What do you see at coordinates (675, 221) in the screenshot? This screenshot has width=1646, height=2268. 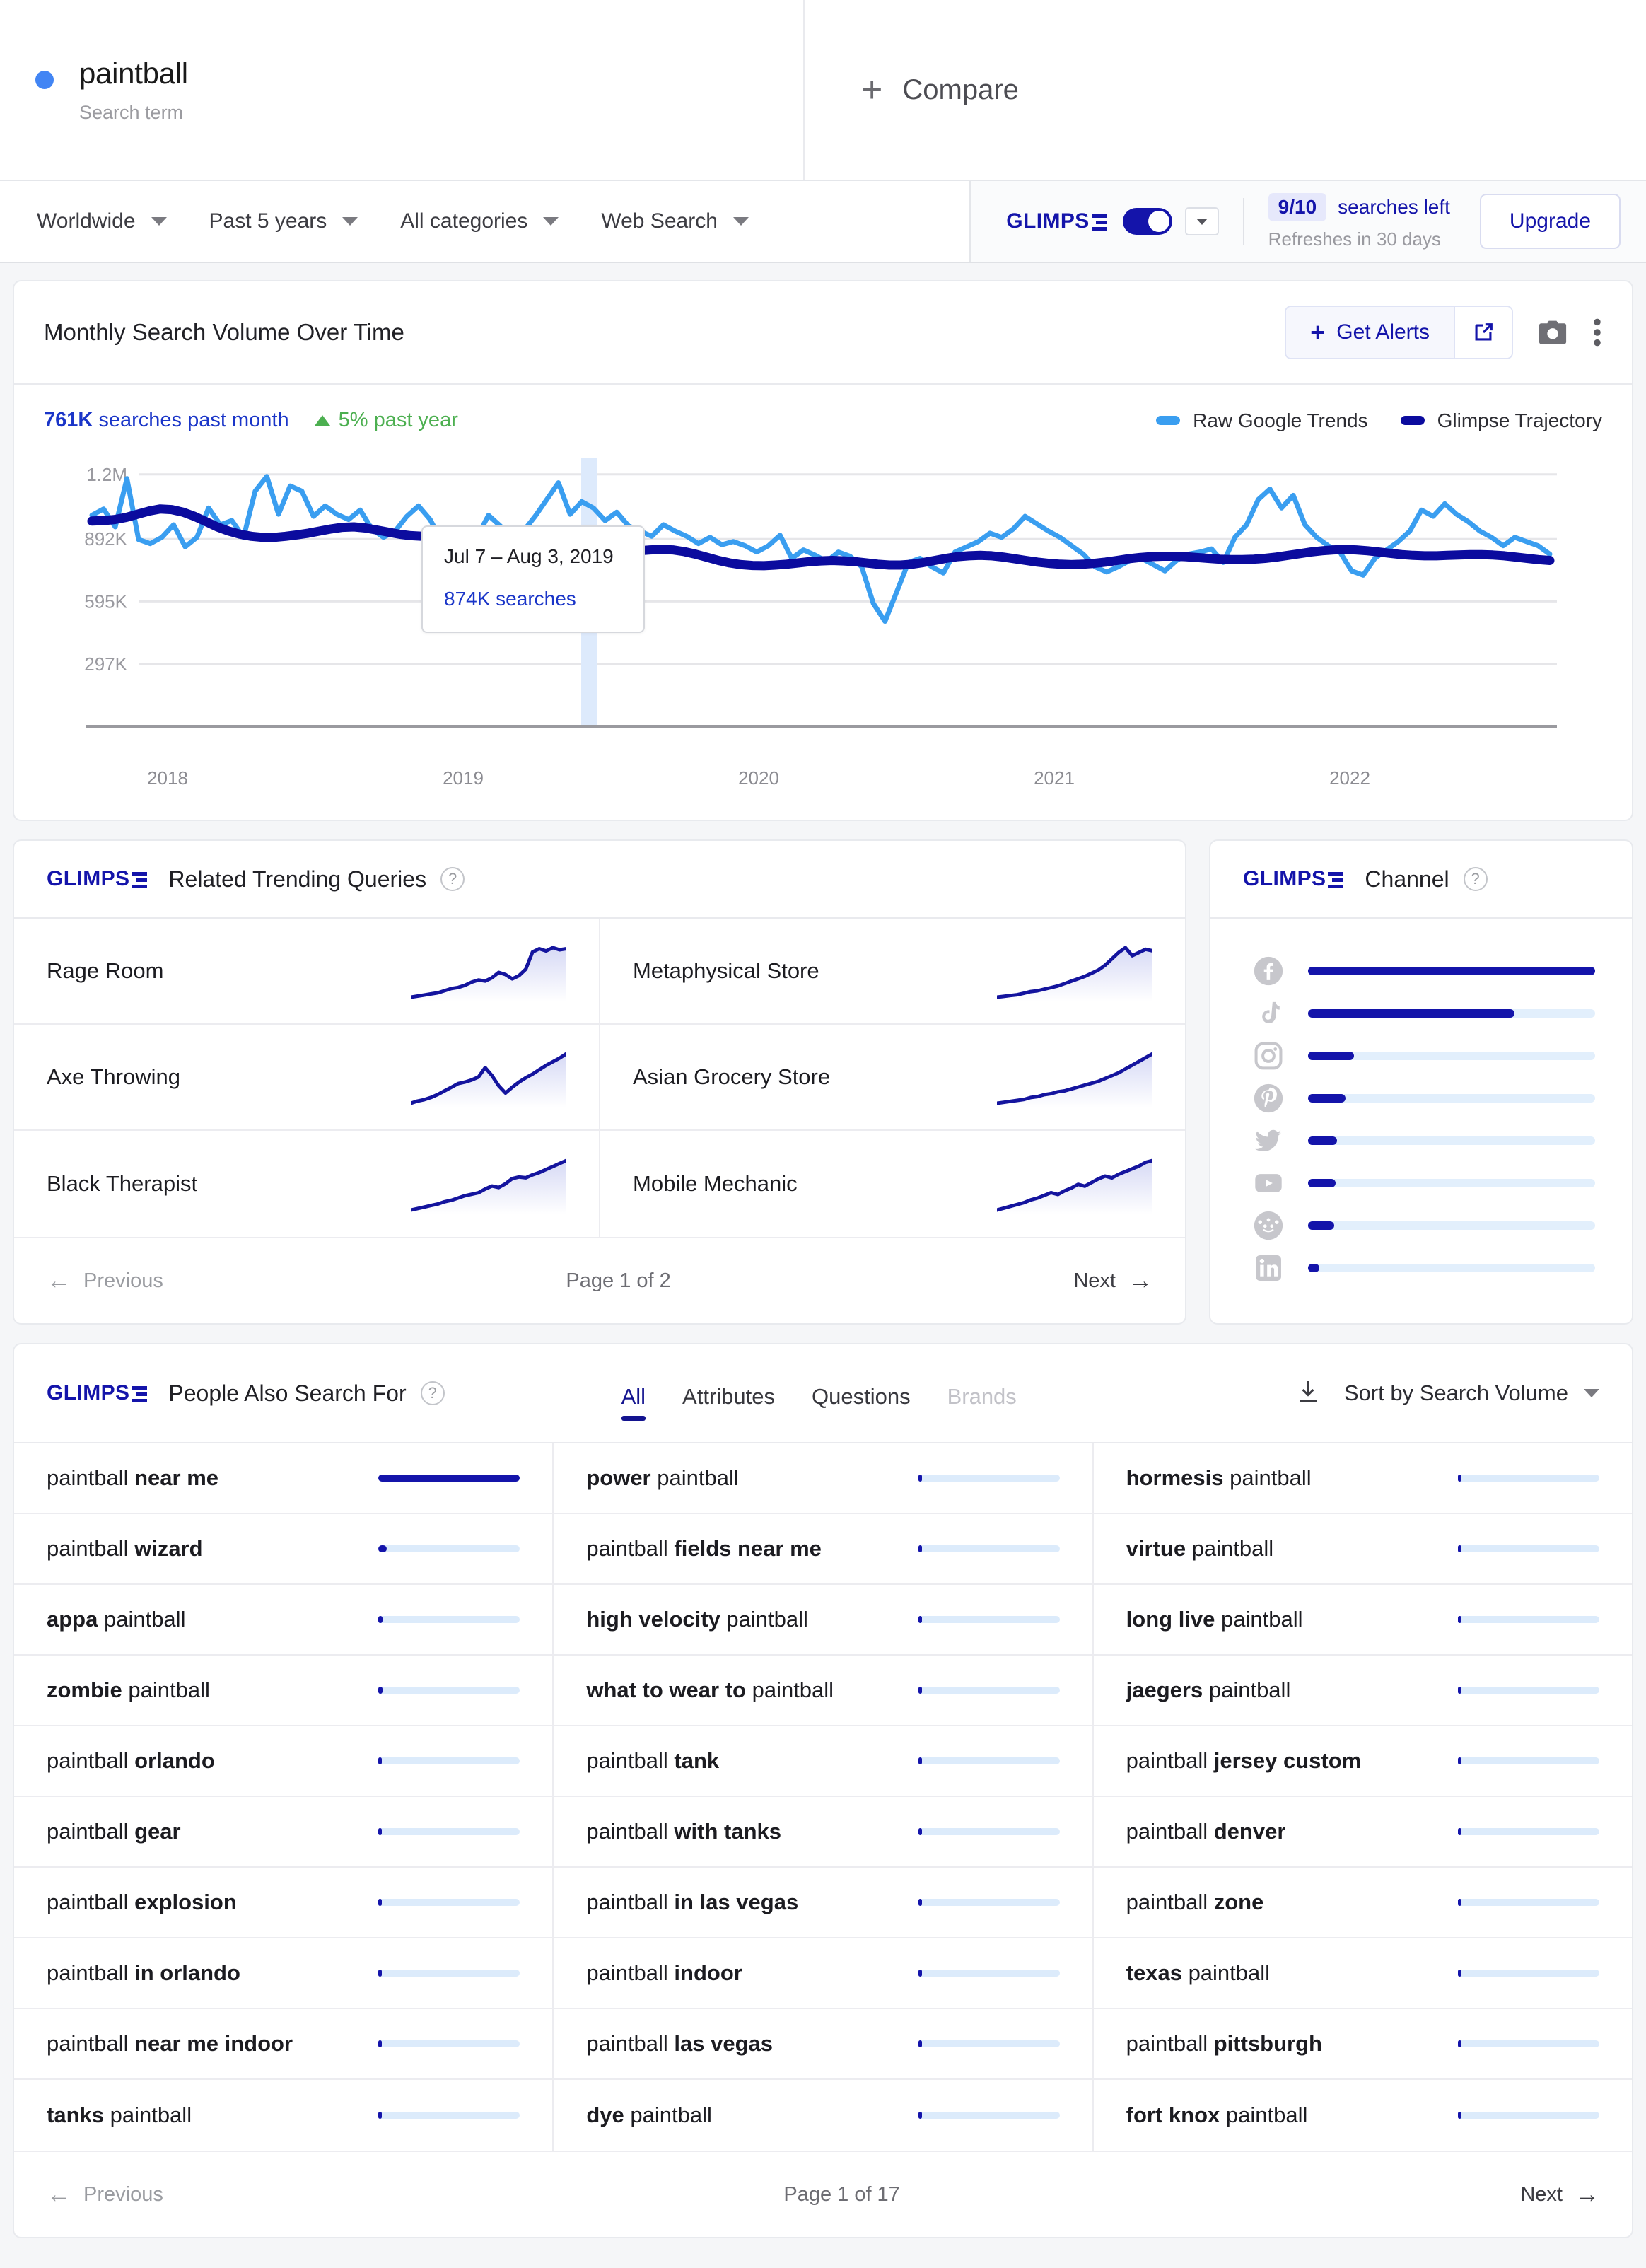 I see `filter-searchtype: Web Search` at bounding box center [675, 221].